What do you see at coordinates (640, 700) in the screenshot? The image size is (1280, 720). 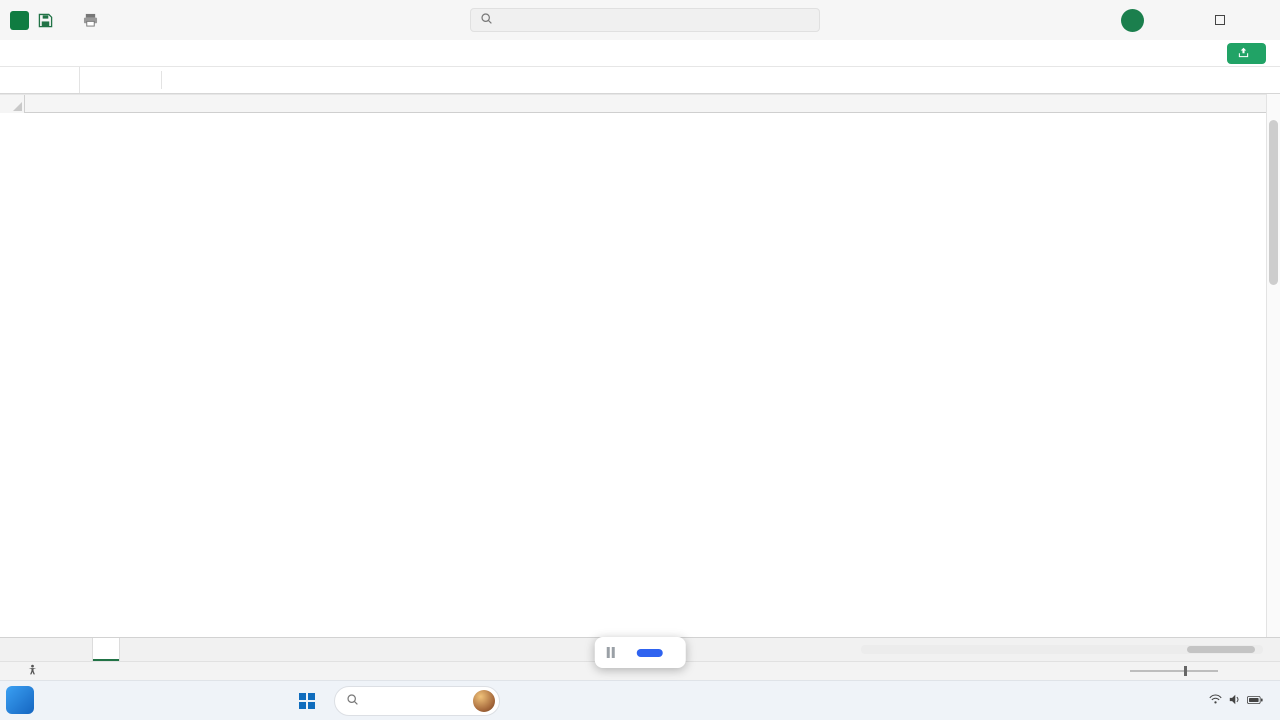 I see `taskbar` at bounding box center [640, 700].